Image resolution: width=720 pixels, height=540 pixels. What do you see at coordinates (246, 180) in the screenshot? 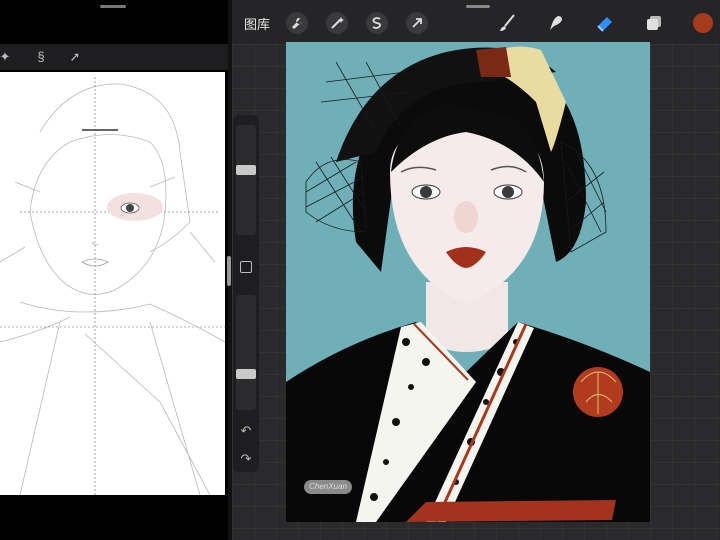
I see `brush-size-slider` at bounding box center [246, 180].